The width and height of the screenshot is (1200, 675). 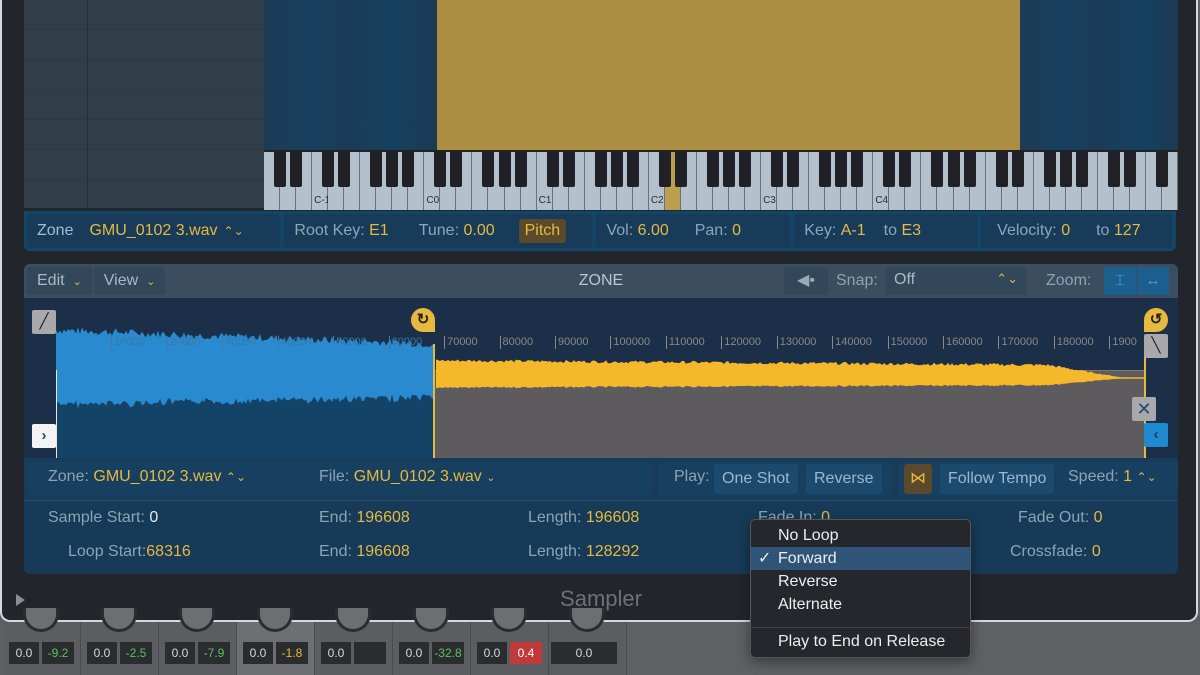 I want to click on snap-select: Off ⌃⌄, so click(x=956, y=281).